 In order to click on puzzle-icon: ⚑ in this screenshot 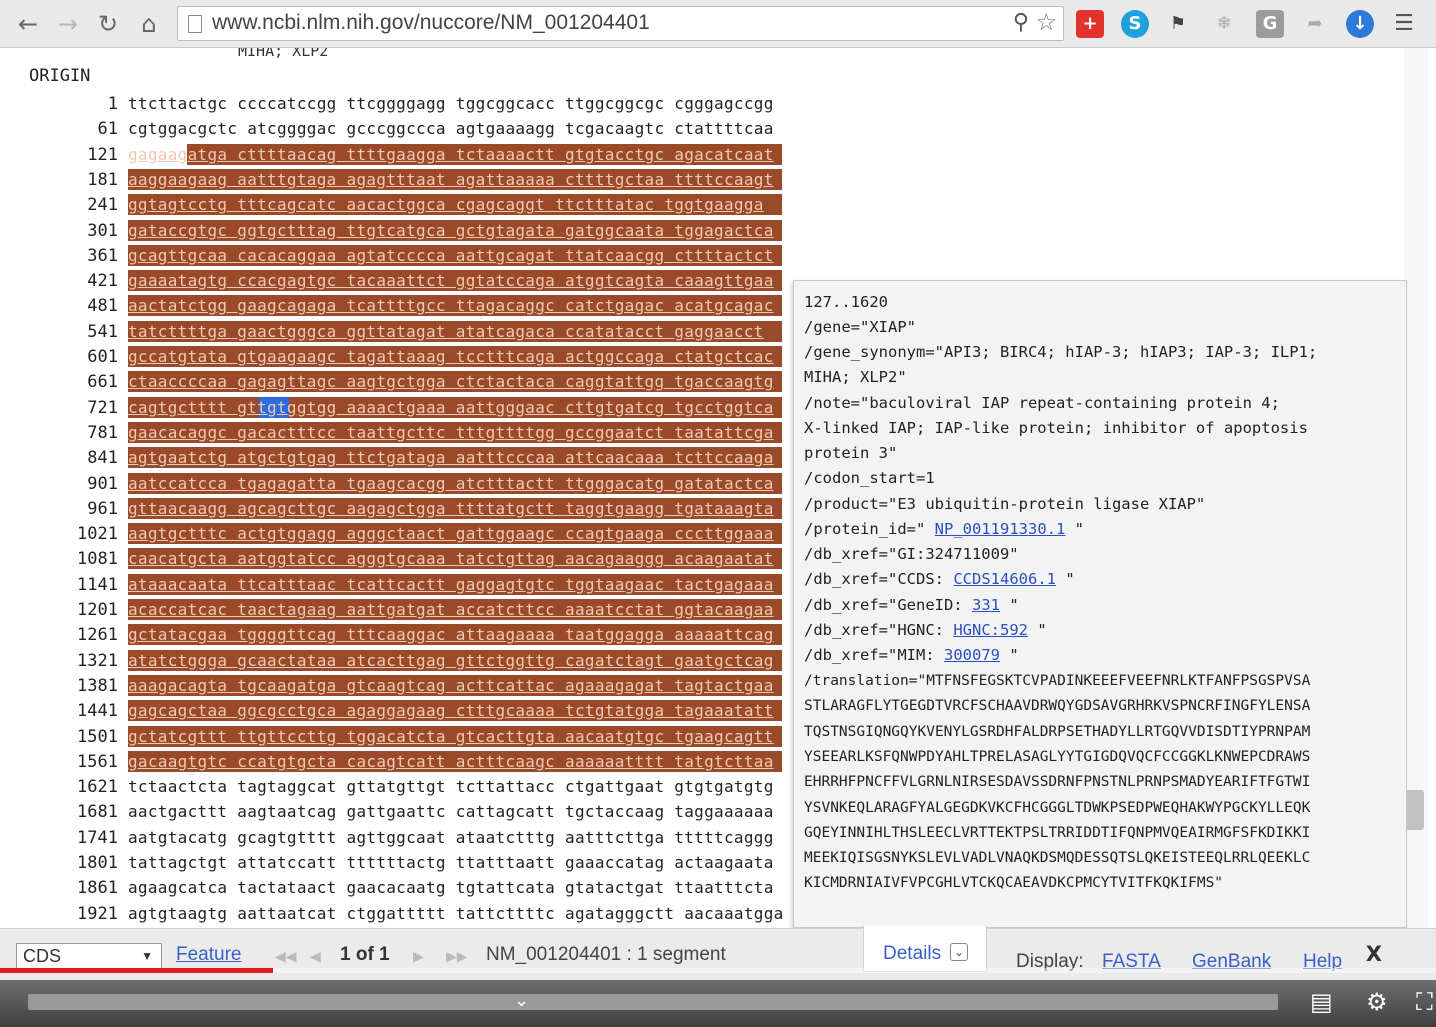, I will do `click(1178, 24)`.